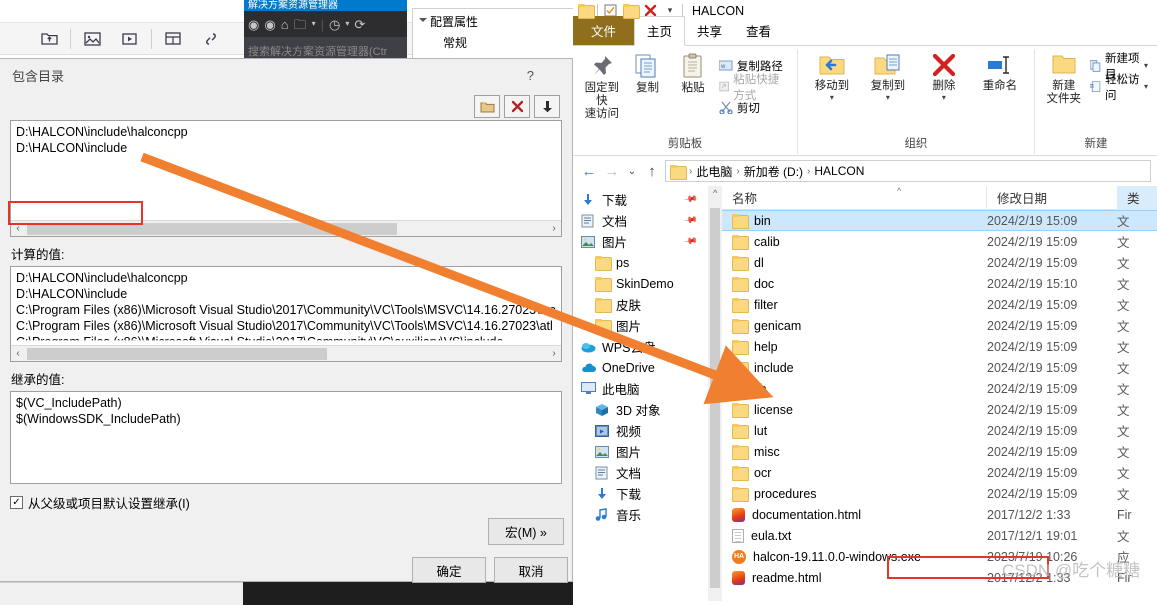 This screenshot has width=1157, height=605. What do you see at coordinates (286, 403) in the screenshot?
I see `inherited-path-row: $(VC_IncludePath)` at bounding box center [286, 403].